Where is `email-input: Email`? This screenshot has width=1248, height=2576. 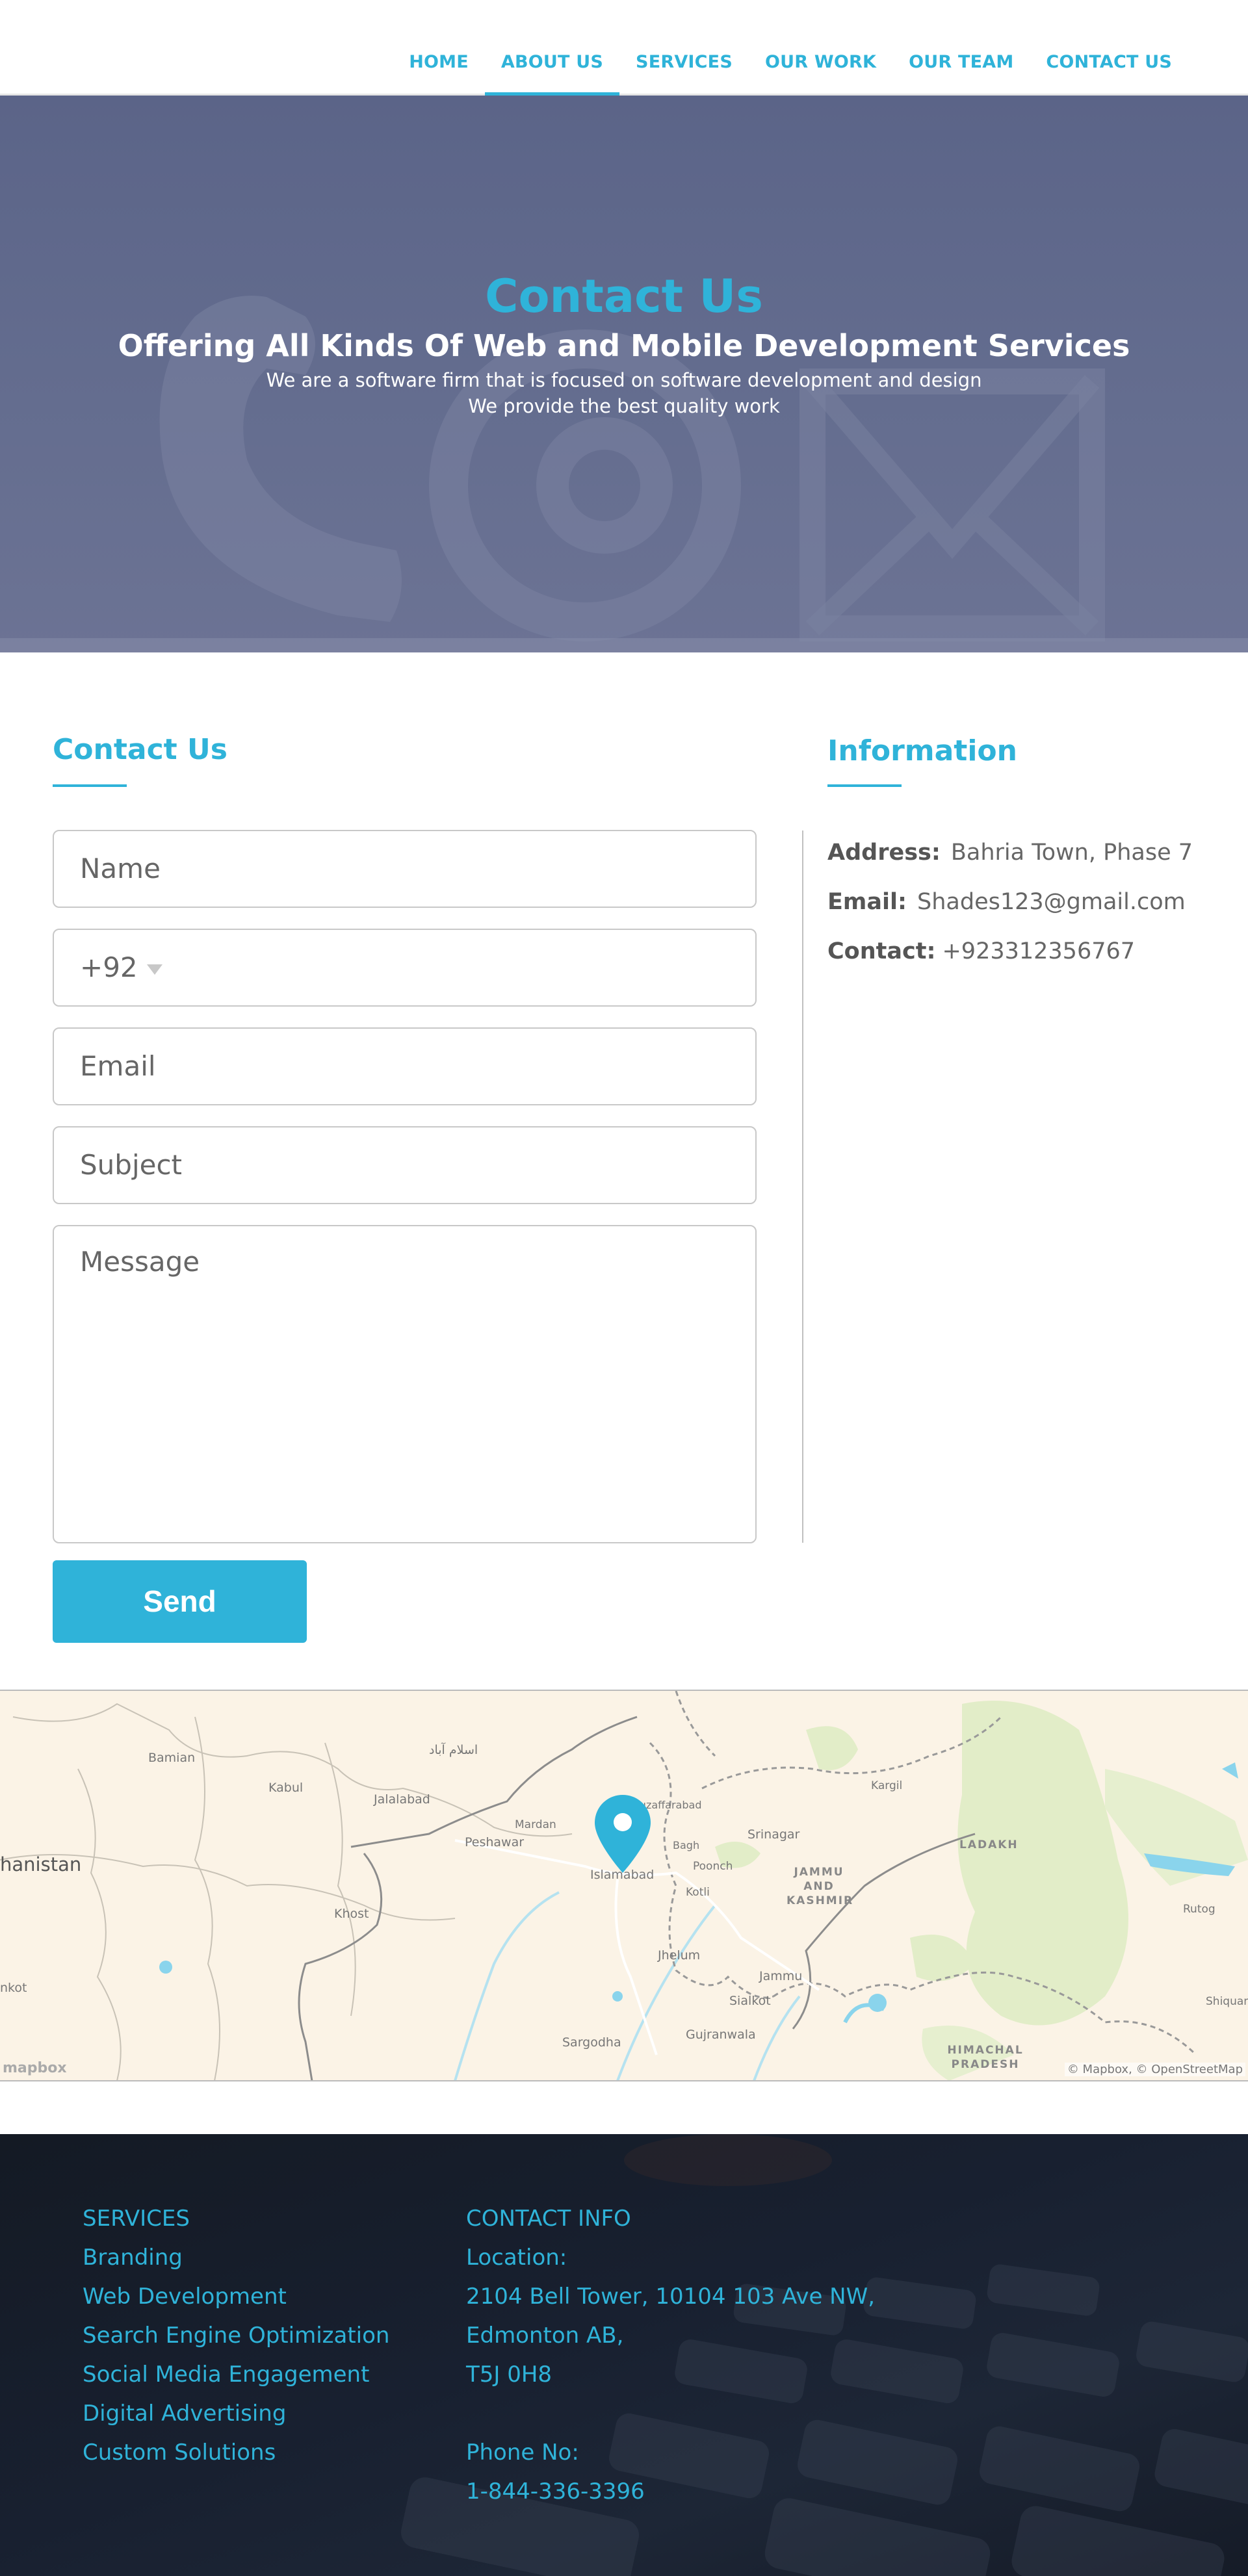 email-input: Email is located at coordinates (405, 1066).